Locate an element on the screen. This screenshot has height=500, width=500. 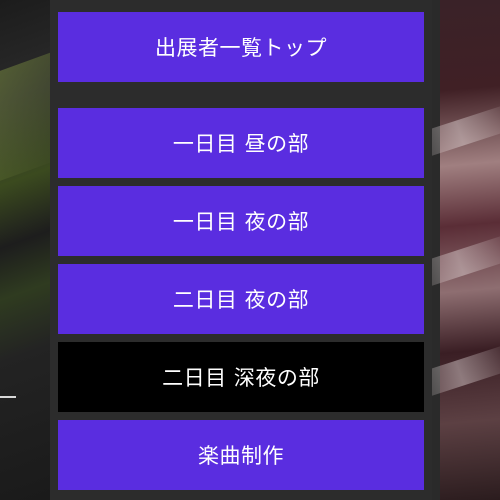
background-line is located at coordinates (8, 397).